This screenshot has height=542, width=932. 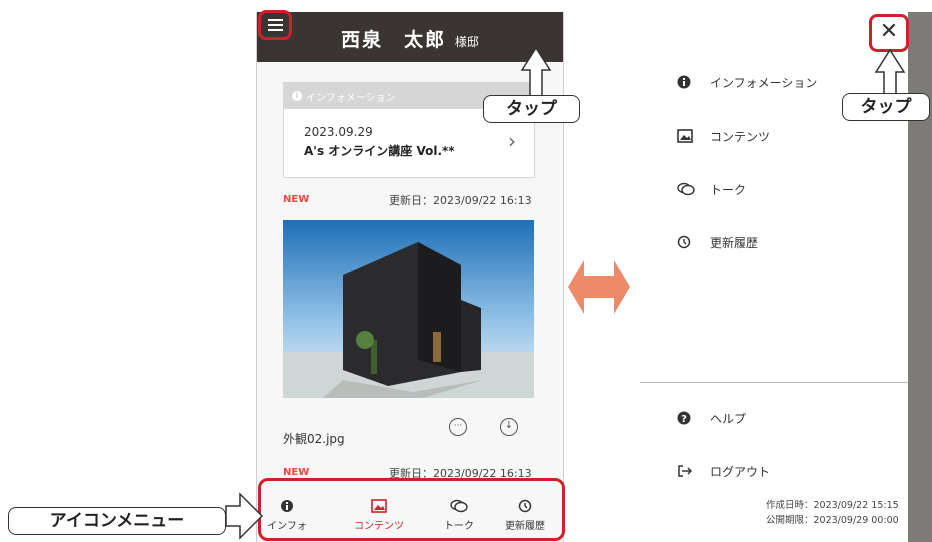 I want to click on chat-icon, so click(x=686, y=188).